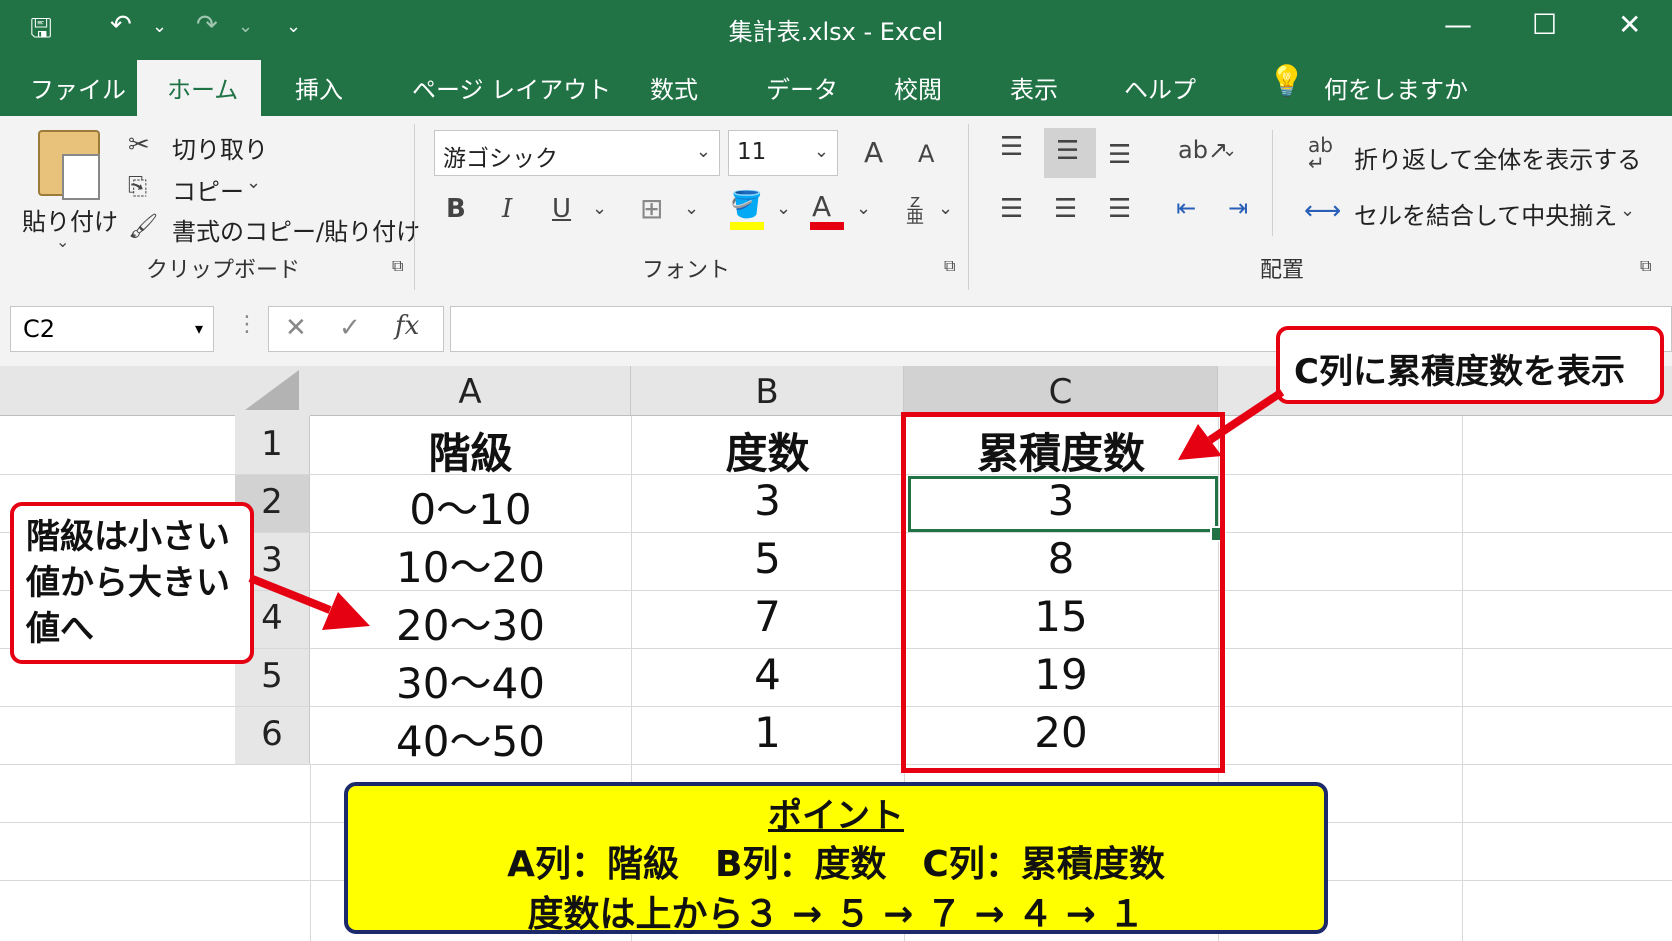 The height and width of the screenshot is (941, 1672). Describe the element at coordinates (309, 602) in the screenshot. I see `arrow-to-class-column` at that location.